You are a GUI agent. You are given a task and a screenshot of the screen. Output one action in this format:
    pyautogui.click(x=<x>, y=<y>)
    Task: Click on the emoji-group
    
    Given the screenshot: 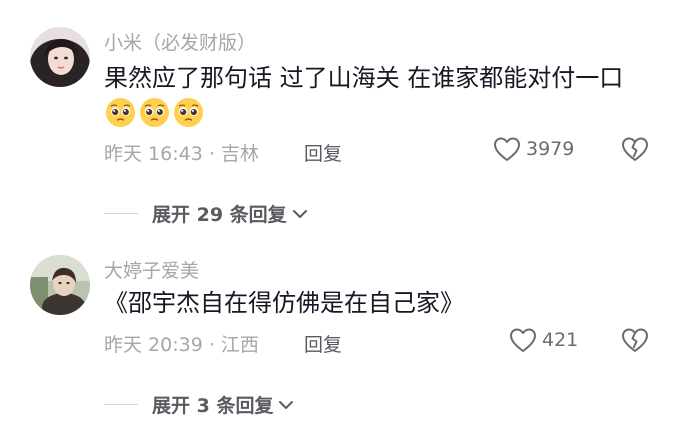 What is the action you would take?
    pyautogui.click(x=154, y=112)
    